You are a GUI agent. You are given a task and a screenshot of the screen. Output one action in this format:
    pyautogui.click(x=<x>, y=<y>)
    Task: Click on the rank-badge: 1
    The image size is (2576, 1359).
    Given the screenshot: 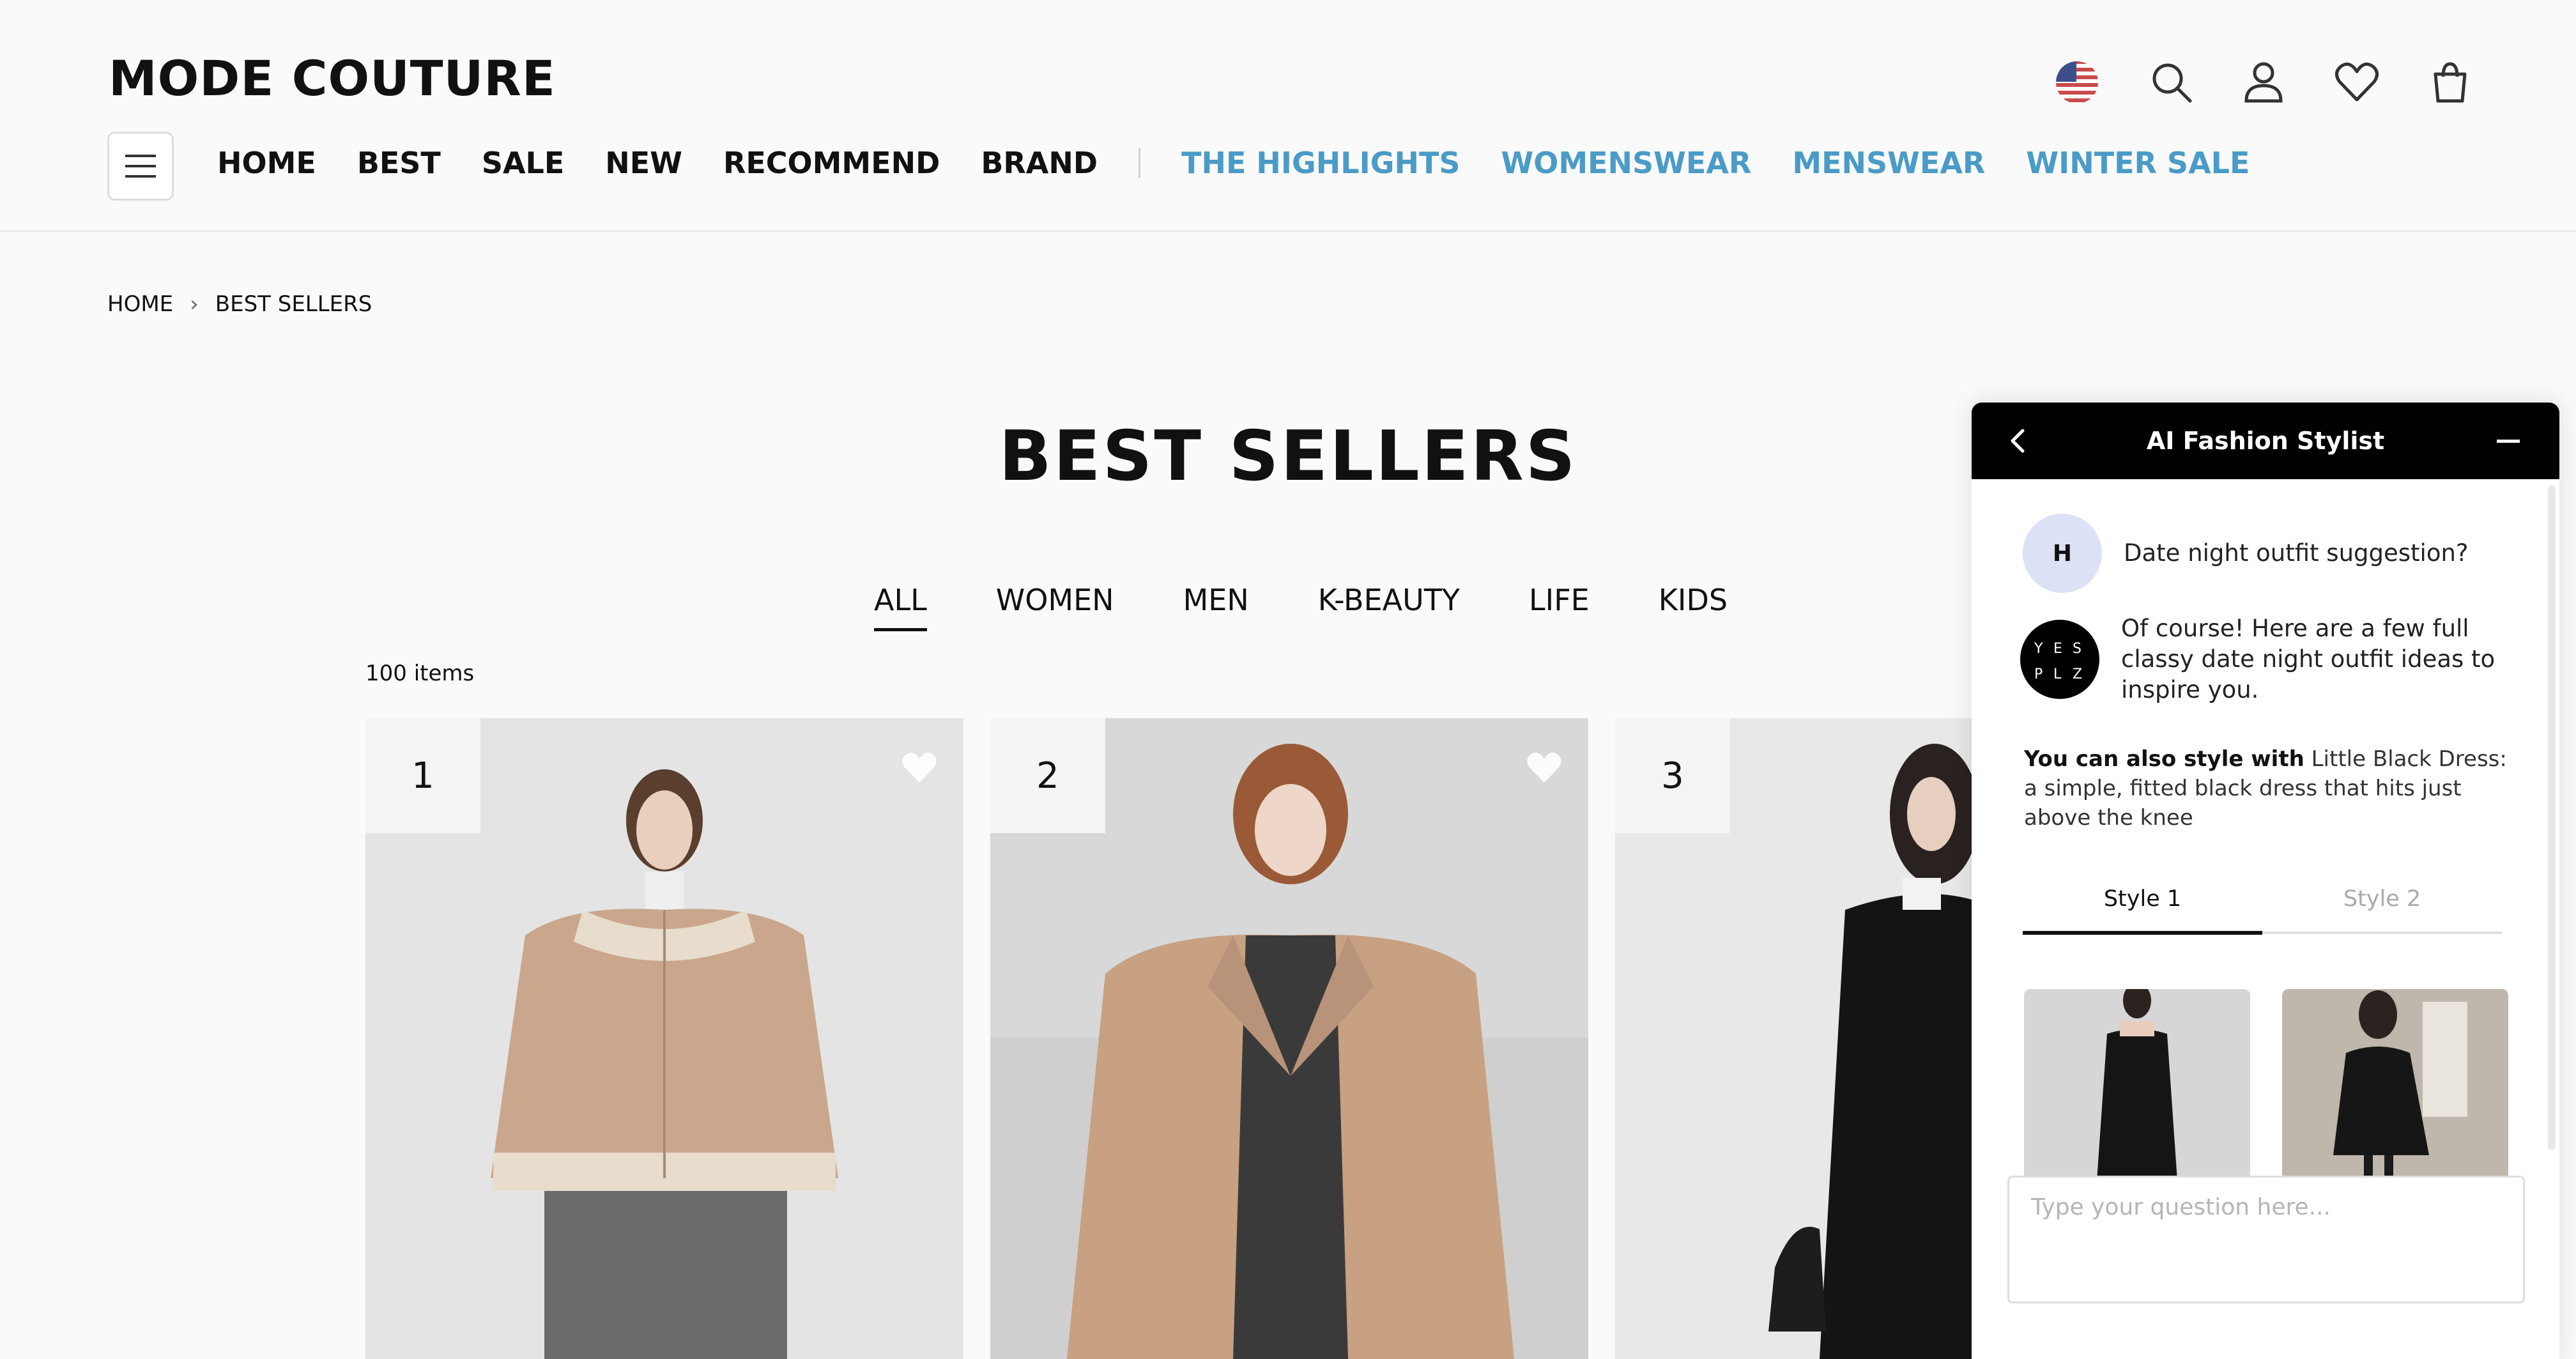 What is the action you would take?
    pyautogui.click(x=422, y=775)
    